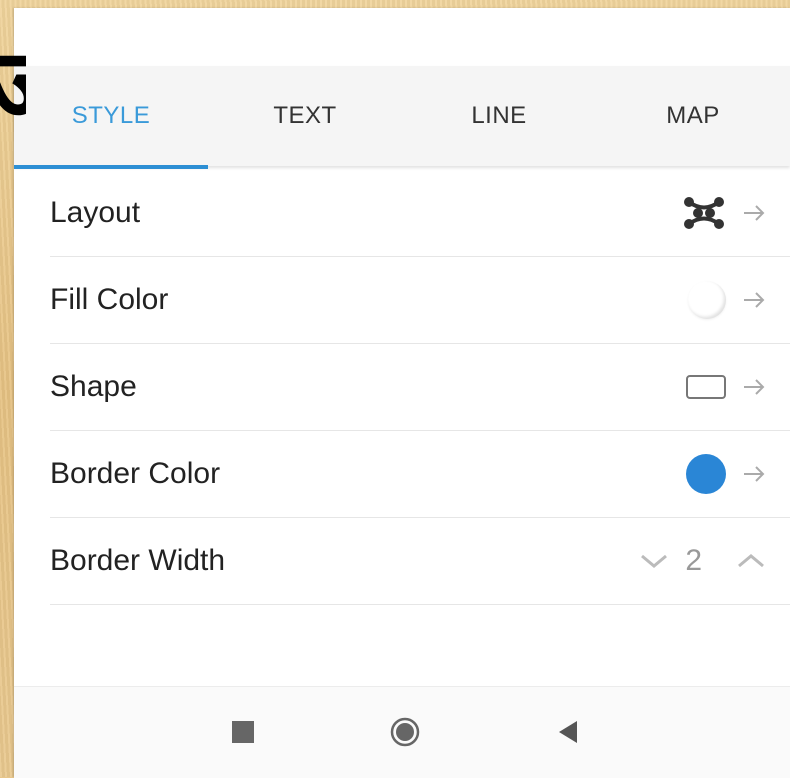 This screenshot has height=778, width=790. Describe the element at coordinates (693, 560) in the screenshot. I see `border-width-value: 2` at that location.